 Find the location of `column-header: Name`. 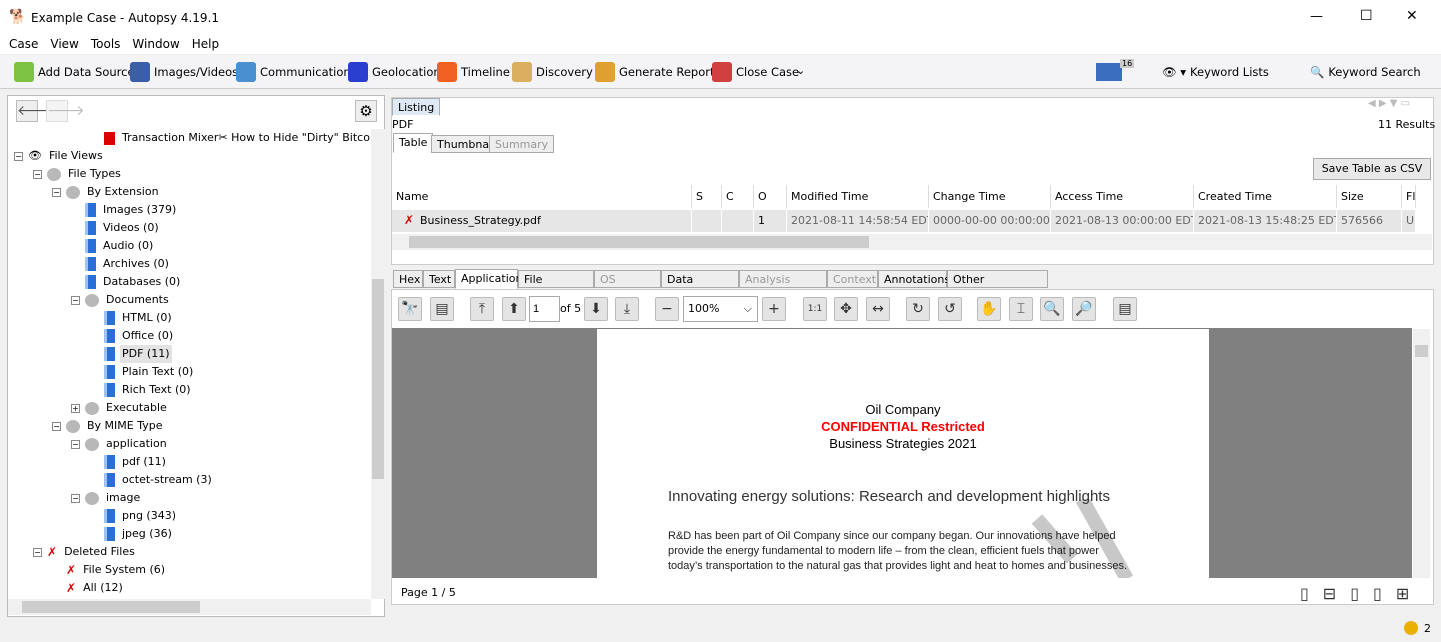

column-header: Name is located at coordinates (542, 196).